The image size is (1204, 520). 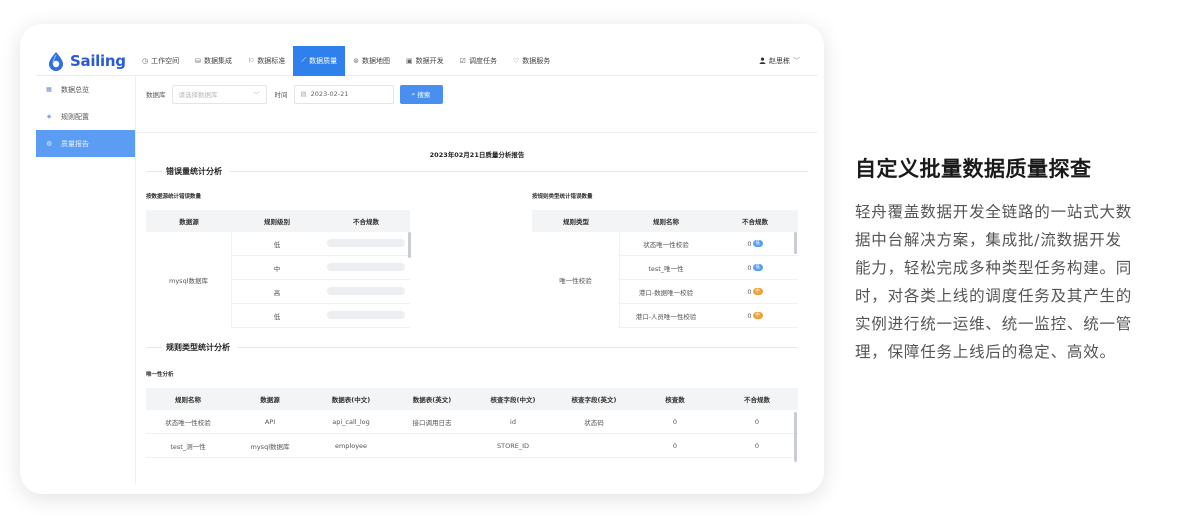 I want to click on count-cell, so click(x=366, y=243).